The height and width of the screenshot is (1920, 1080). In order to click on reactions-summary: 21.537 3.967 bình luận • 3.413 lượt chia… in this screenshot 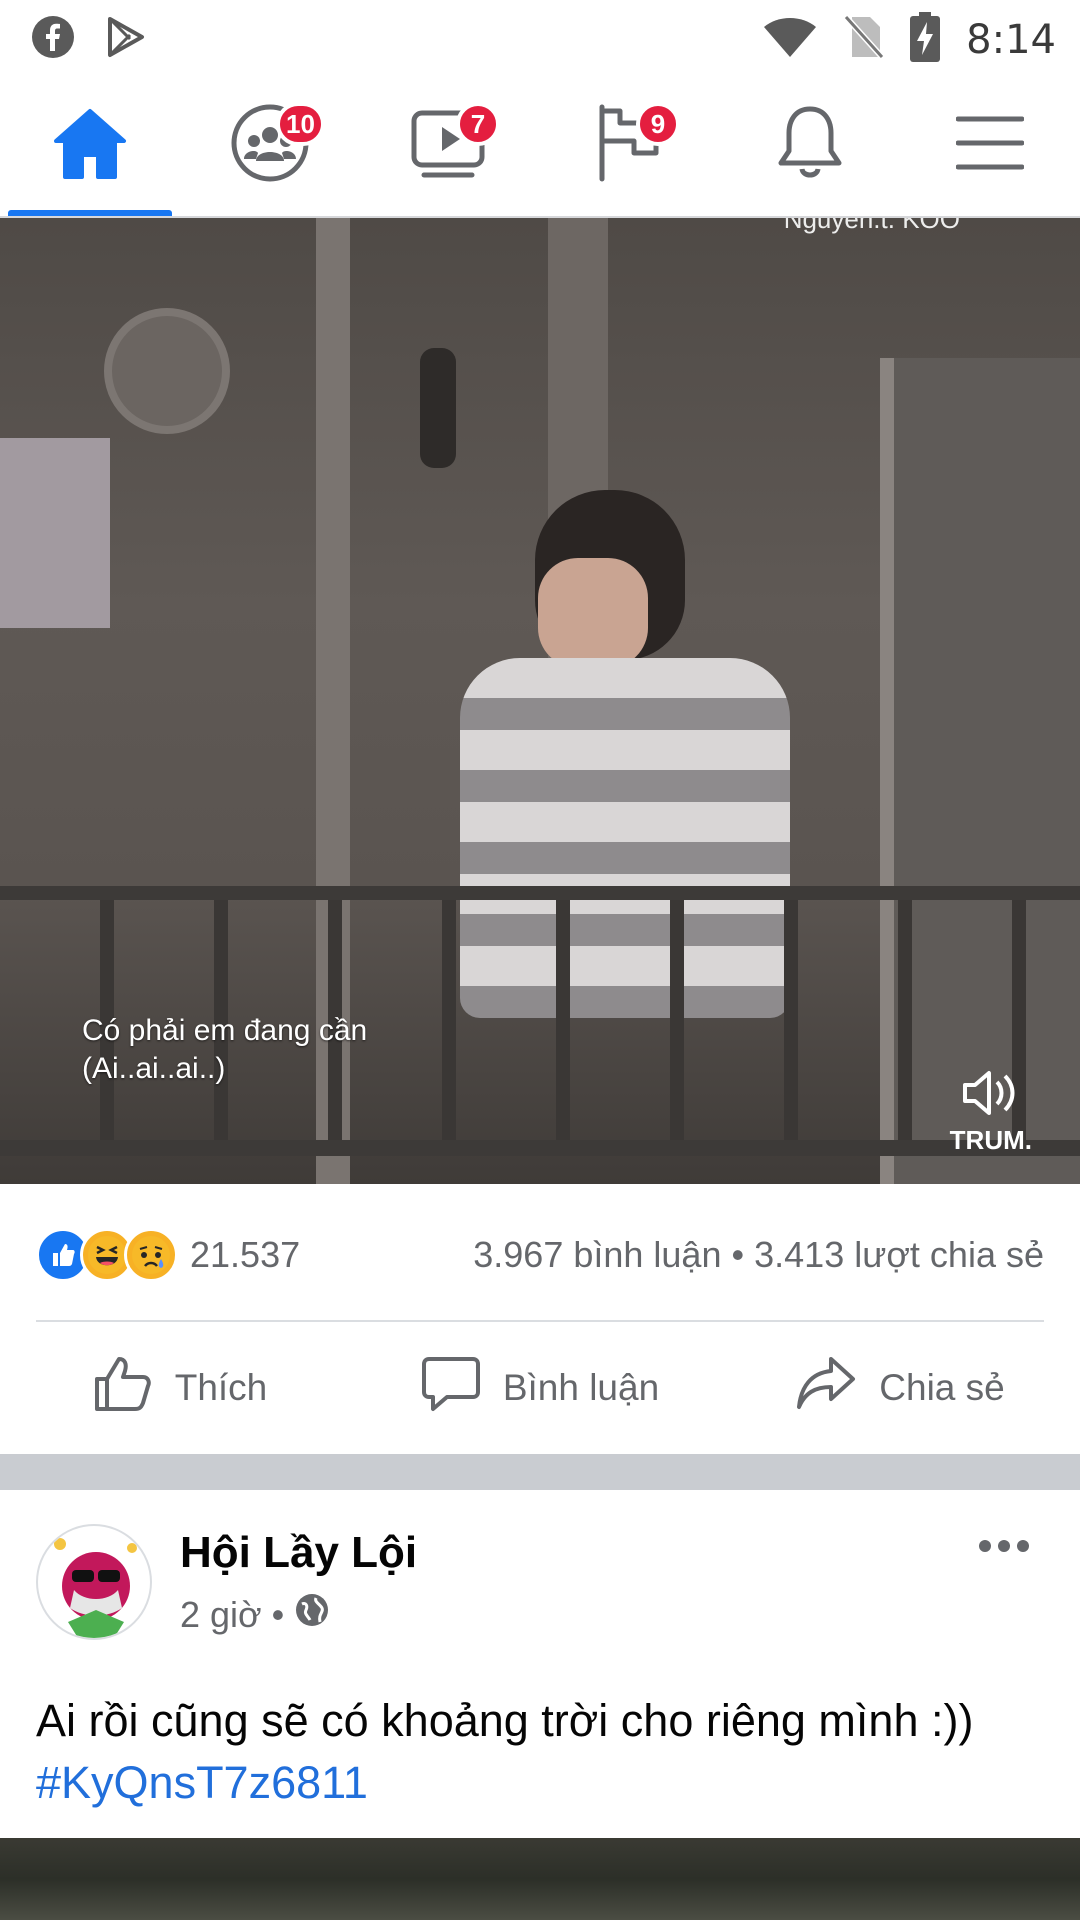, I will do `click(540, 1255)`.